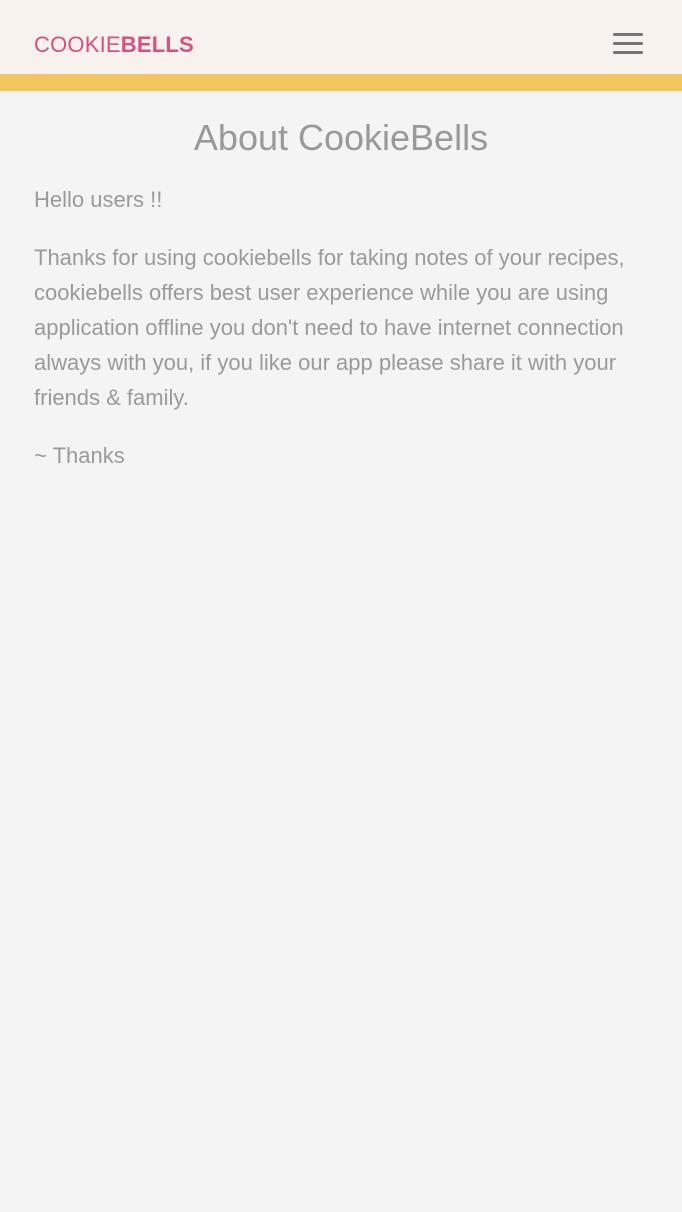 The height and width of the screenshot is (1212, 682). I want to click on hamburger-menu-icon, so click(628, 43).